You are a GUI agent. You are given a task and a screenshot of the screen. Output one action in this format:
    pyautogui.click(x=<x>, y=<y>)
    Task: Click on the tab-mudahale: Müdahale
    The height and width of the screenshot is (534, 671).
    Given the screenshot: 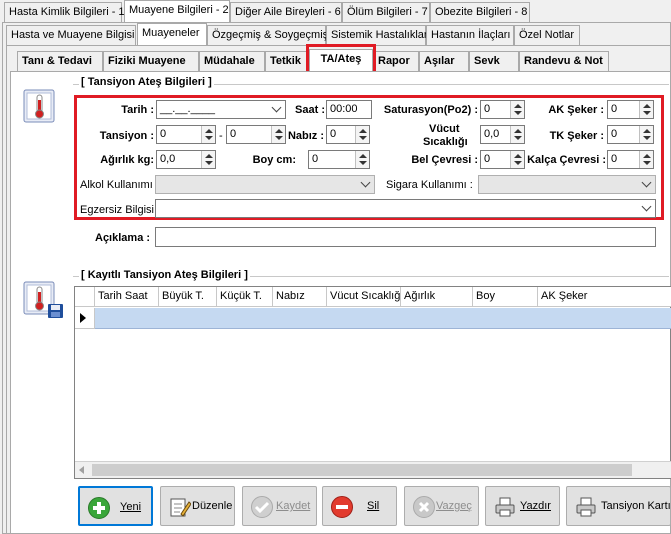 What is the action you would take?
    pyautogui.click(x=232, y=61)
    